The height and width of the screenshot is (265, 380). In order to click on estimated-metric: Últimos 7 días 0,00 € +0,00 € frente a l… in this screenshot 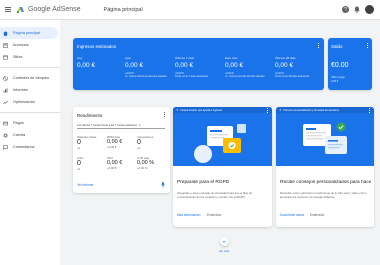, I will do `click(200, 67)`.